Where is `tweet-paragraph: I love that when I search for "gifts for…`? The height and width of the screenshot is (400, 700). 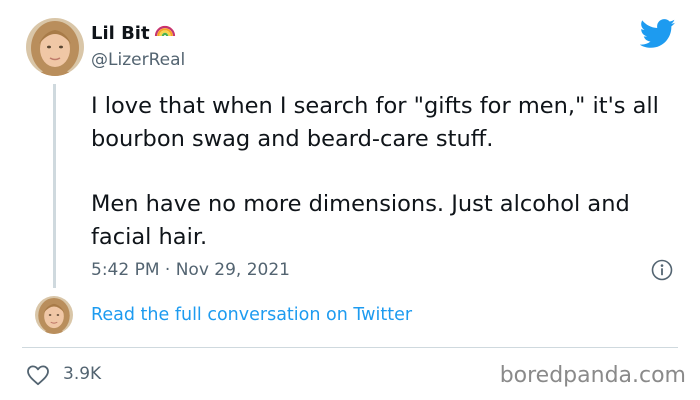 tweet-paragraph: I love that when I search for "gifts for… is located at coordinates (375, 122).